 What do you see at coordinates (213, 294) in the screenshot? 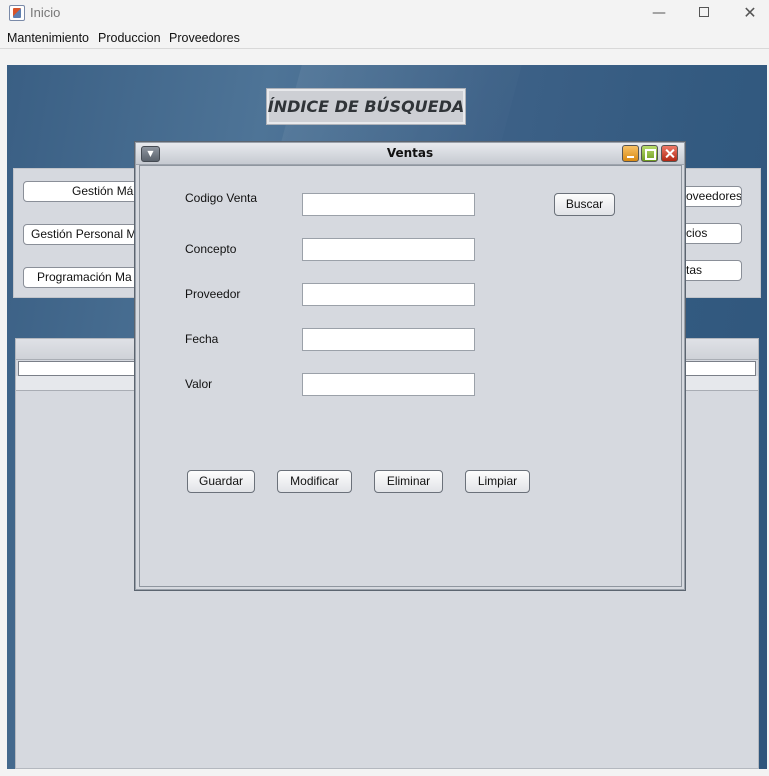
I see `proveedor-label: Proveedor` at bounding box center [213, 294].